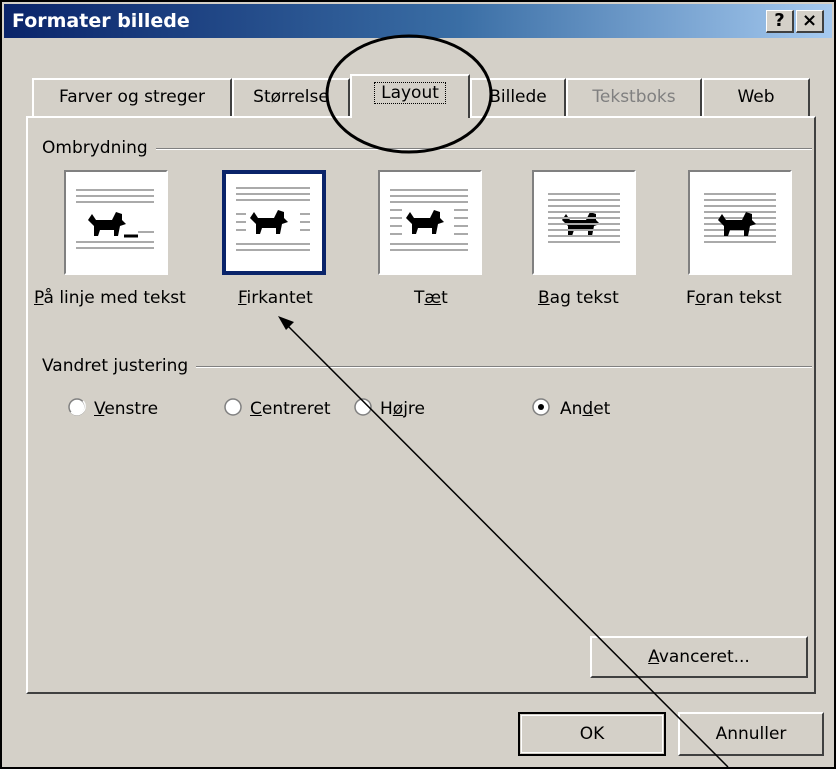  I want to click on close-button: ×, so click(810, 21).